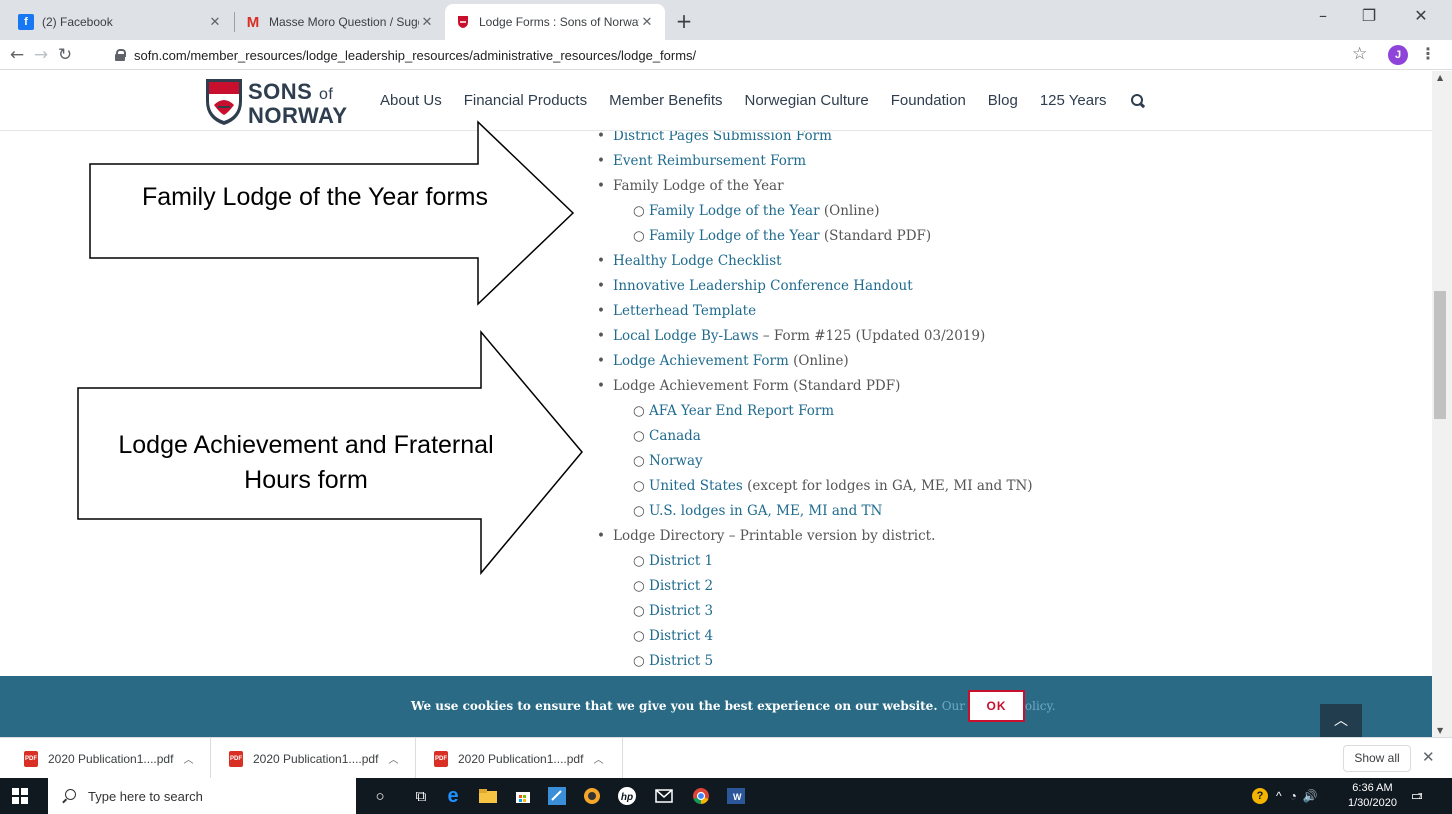 The width and height of the screenshot is (1452, 814). I want to click on nav-foundation: Foundation, so click(928, 100).